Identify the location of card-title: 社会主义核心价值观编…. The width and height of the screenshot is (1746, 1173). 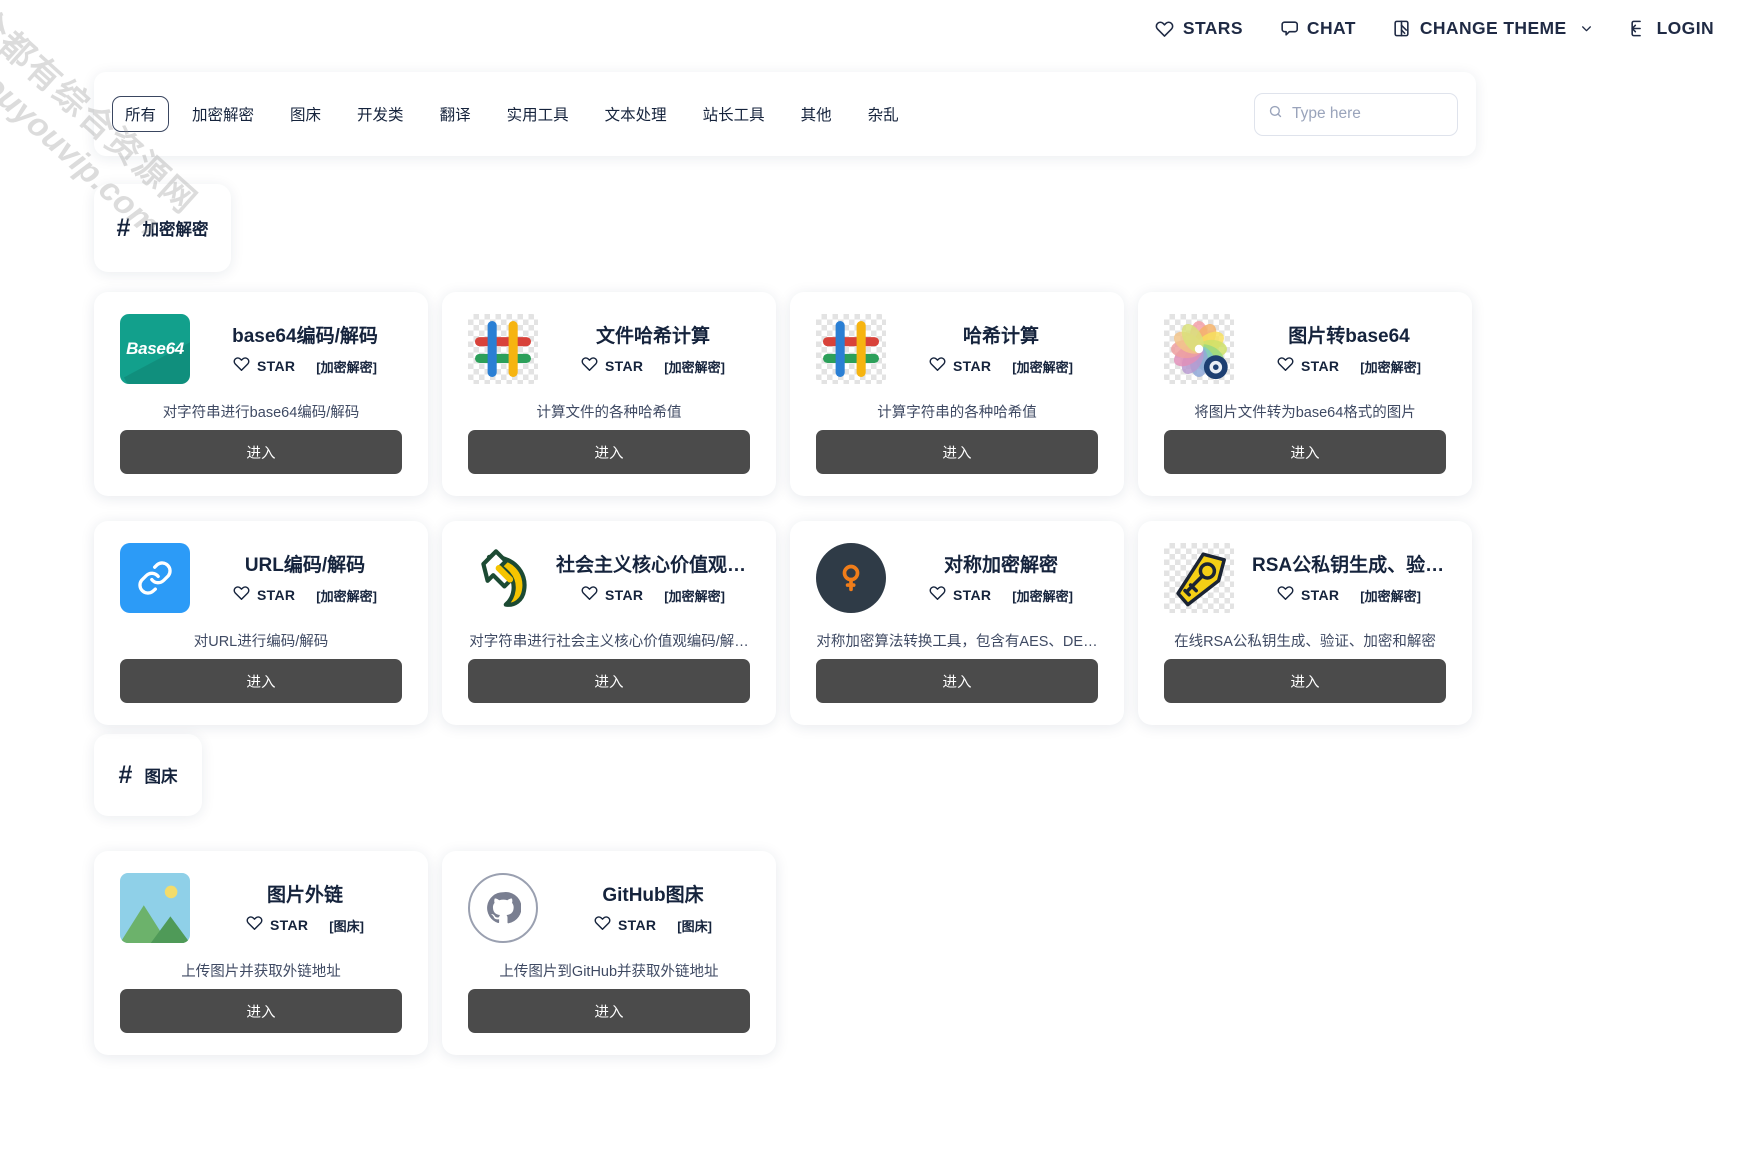
(653, 565).